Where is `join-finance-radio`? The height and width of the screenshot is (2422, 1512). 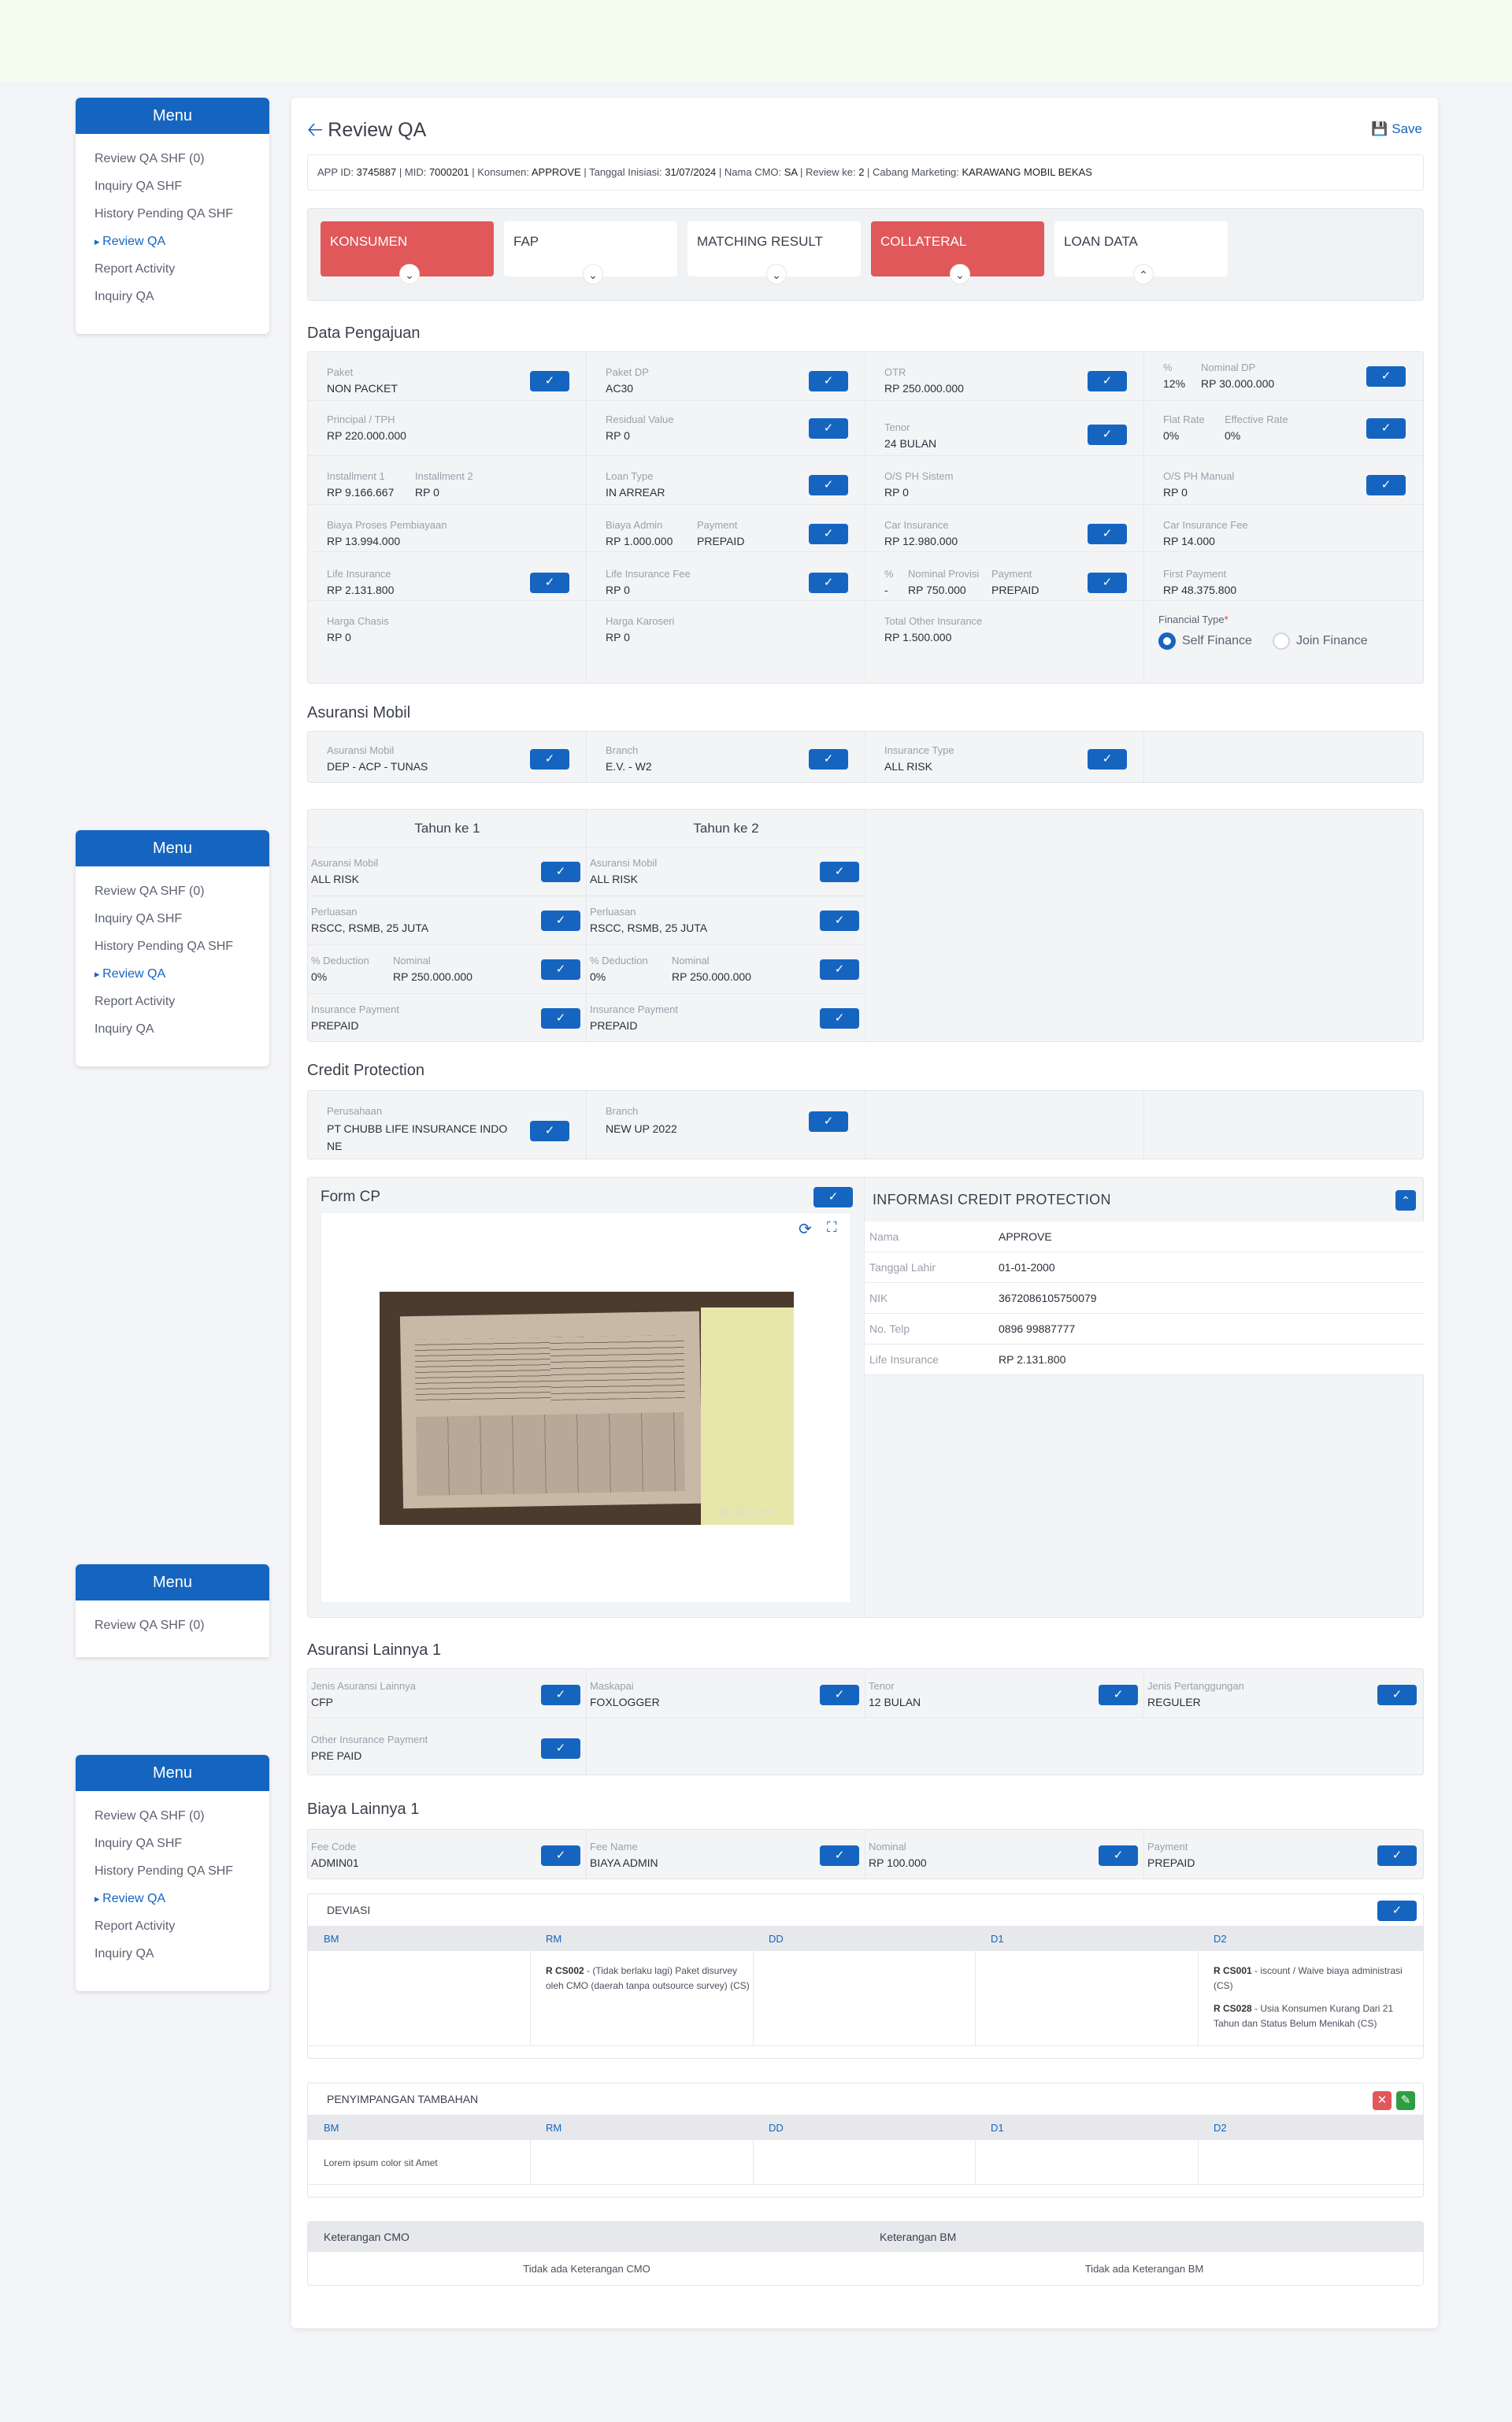
join-finance-radio is located at coordinates (1281, 641).